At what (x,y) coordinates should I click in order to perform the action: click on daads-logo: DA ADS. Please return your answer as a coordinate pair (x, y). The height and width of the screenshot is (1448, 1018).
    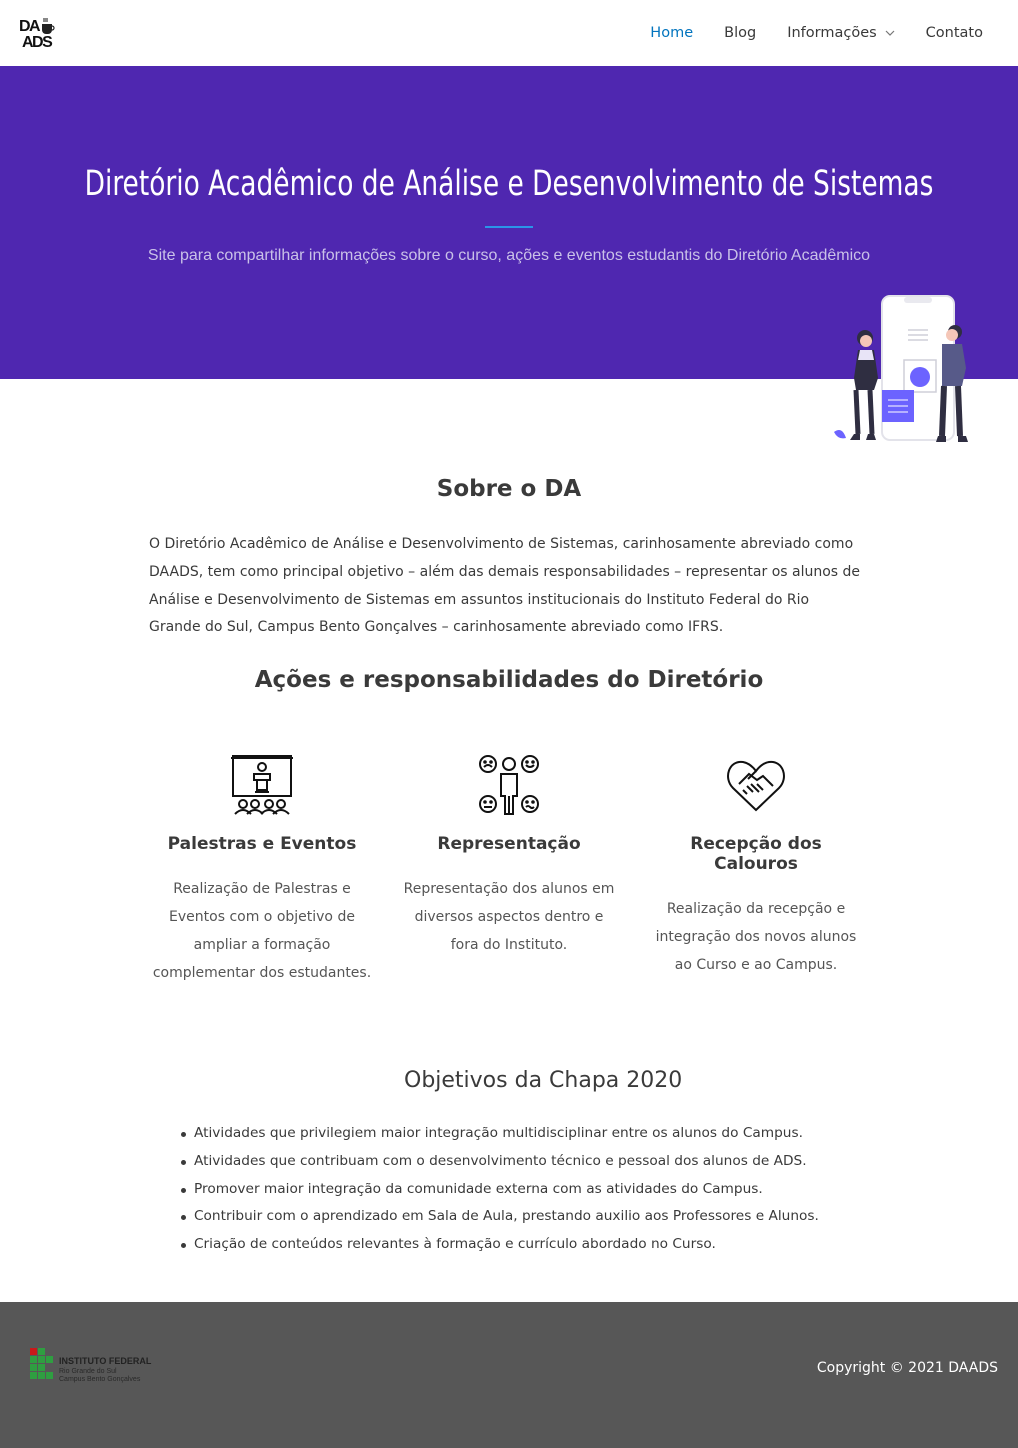
    Looking at the image, I should click on (38, 33).